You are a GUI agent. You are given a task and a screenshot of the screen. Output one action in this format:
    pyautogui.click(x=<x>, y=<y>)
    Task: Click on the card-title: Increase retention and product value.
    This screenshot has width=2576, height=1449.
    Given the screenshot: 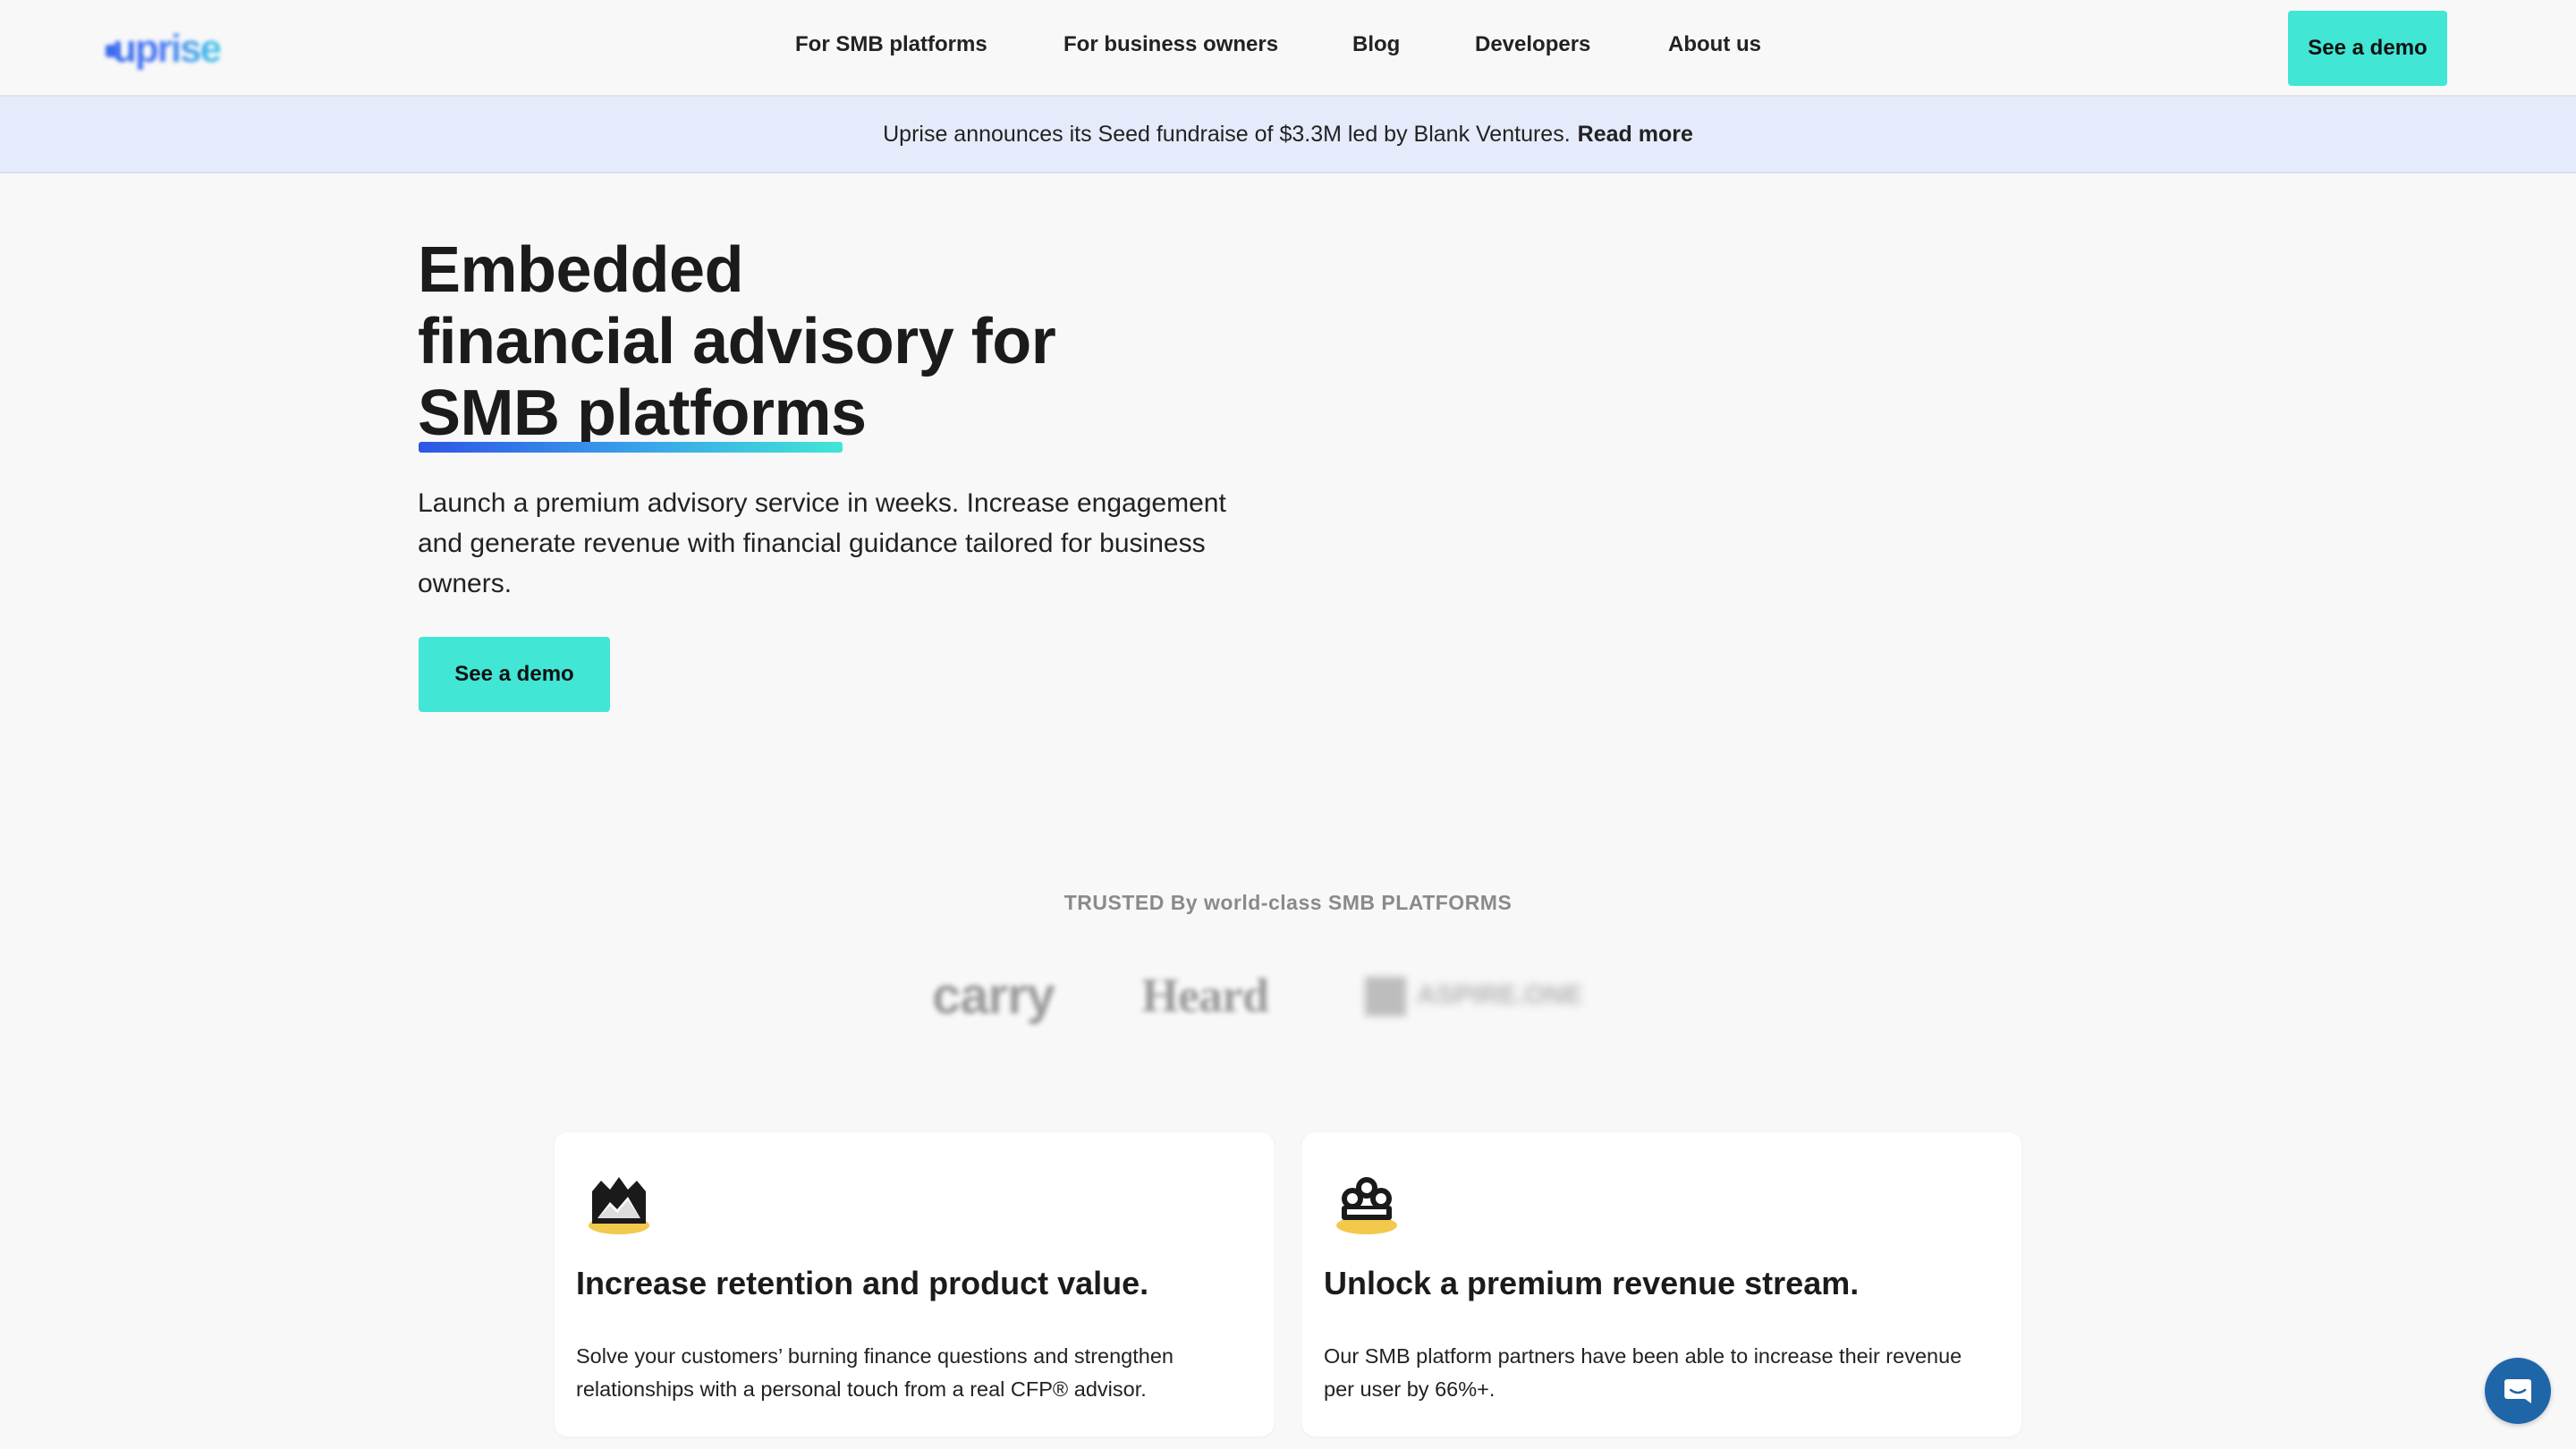 What is the action you would take?
    pyautogui.click(x=862, y=1283)
    